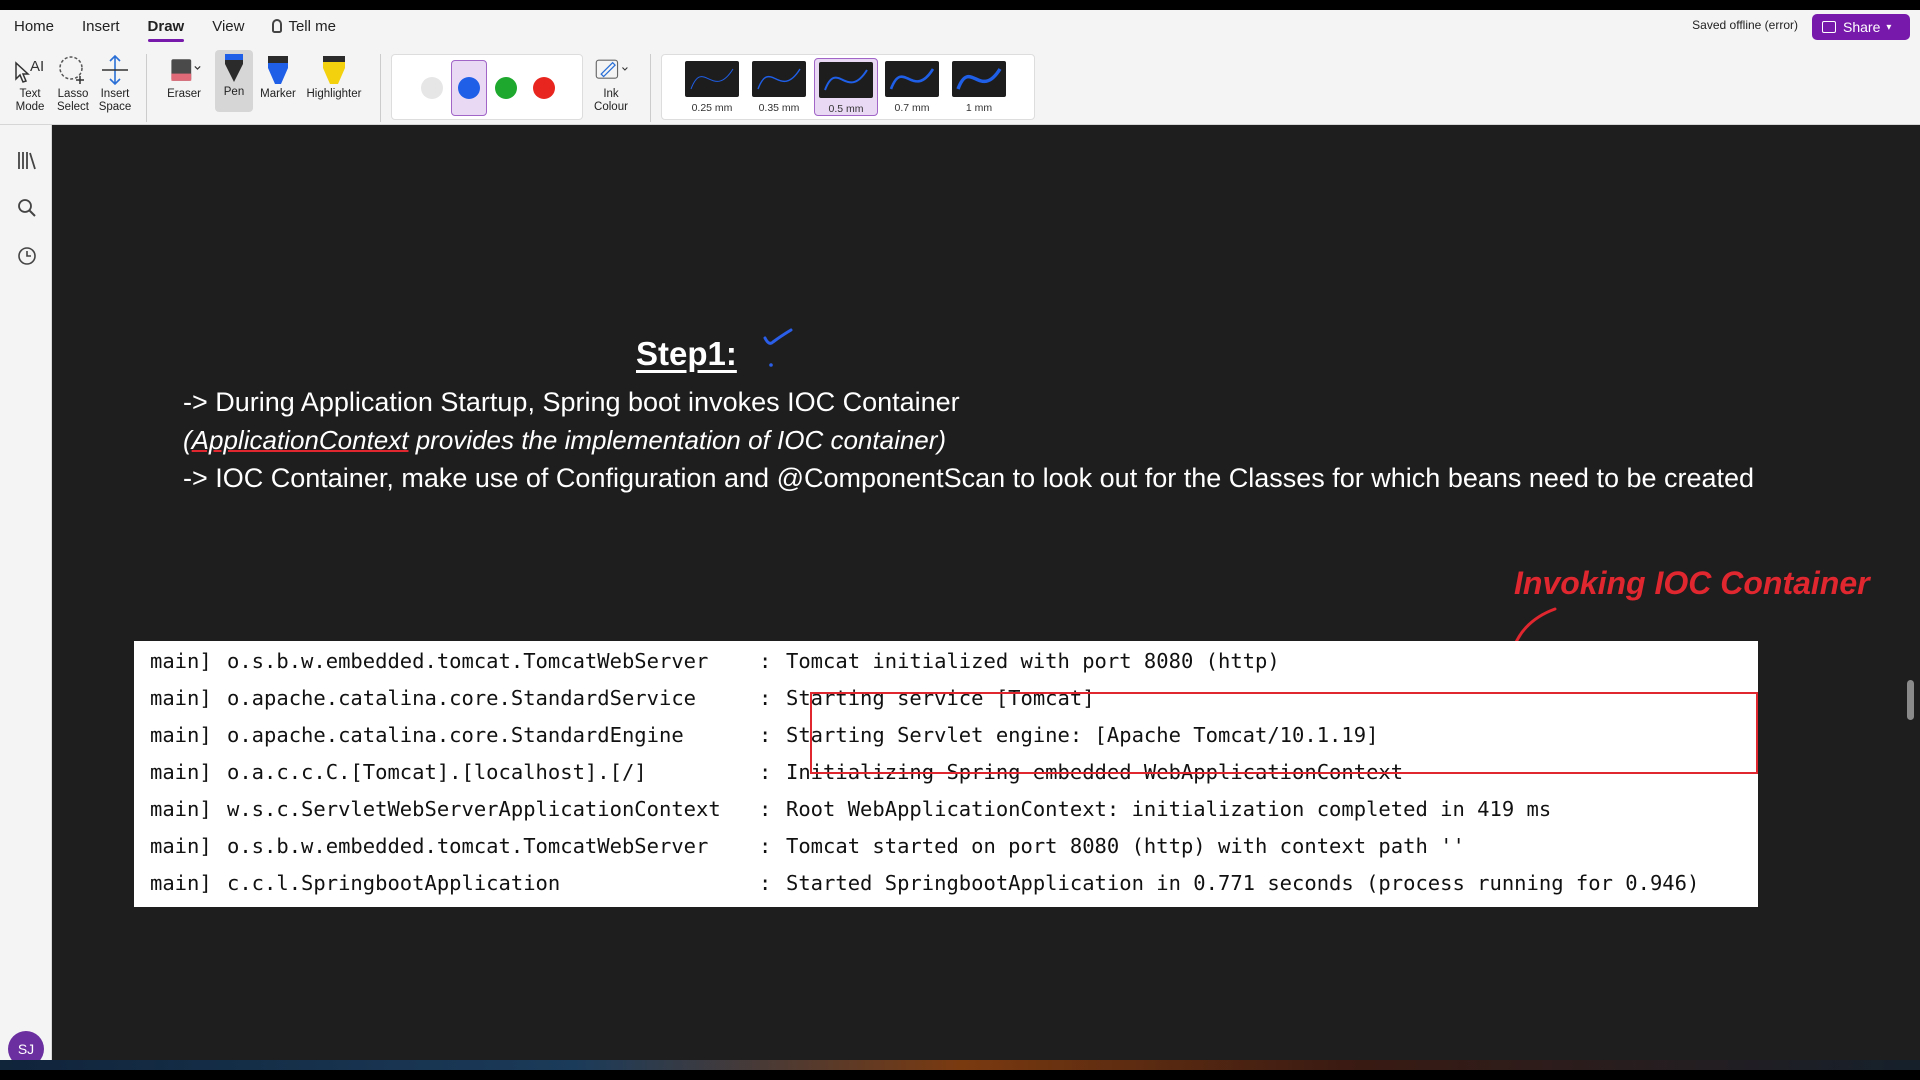 The width and height of the screenshot is (1920, 1080). I want to click on search-icon, so click(27, 208).